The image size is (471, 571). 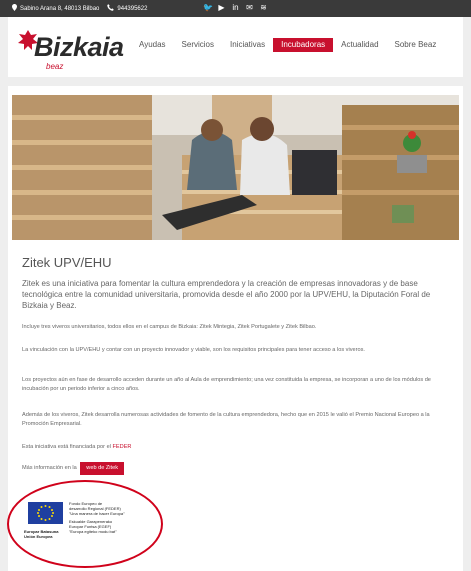 What do you see at coordinates (60, 8) in the screenshot?
I see `address-text: Sabino Arana 8, 48013 Bilbao` at bounding box center [60, 8].